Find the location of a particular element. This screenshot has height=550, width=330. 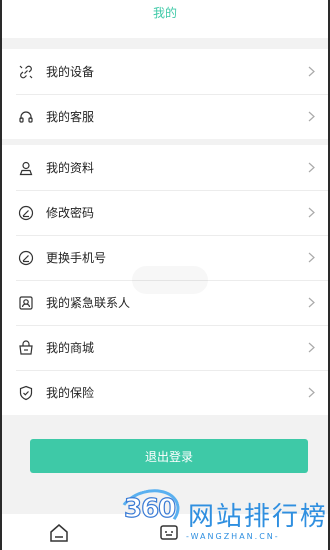

menu-item-label: 我的紧急联系人 is located at coordinates (88, 303).